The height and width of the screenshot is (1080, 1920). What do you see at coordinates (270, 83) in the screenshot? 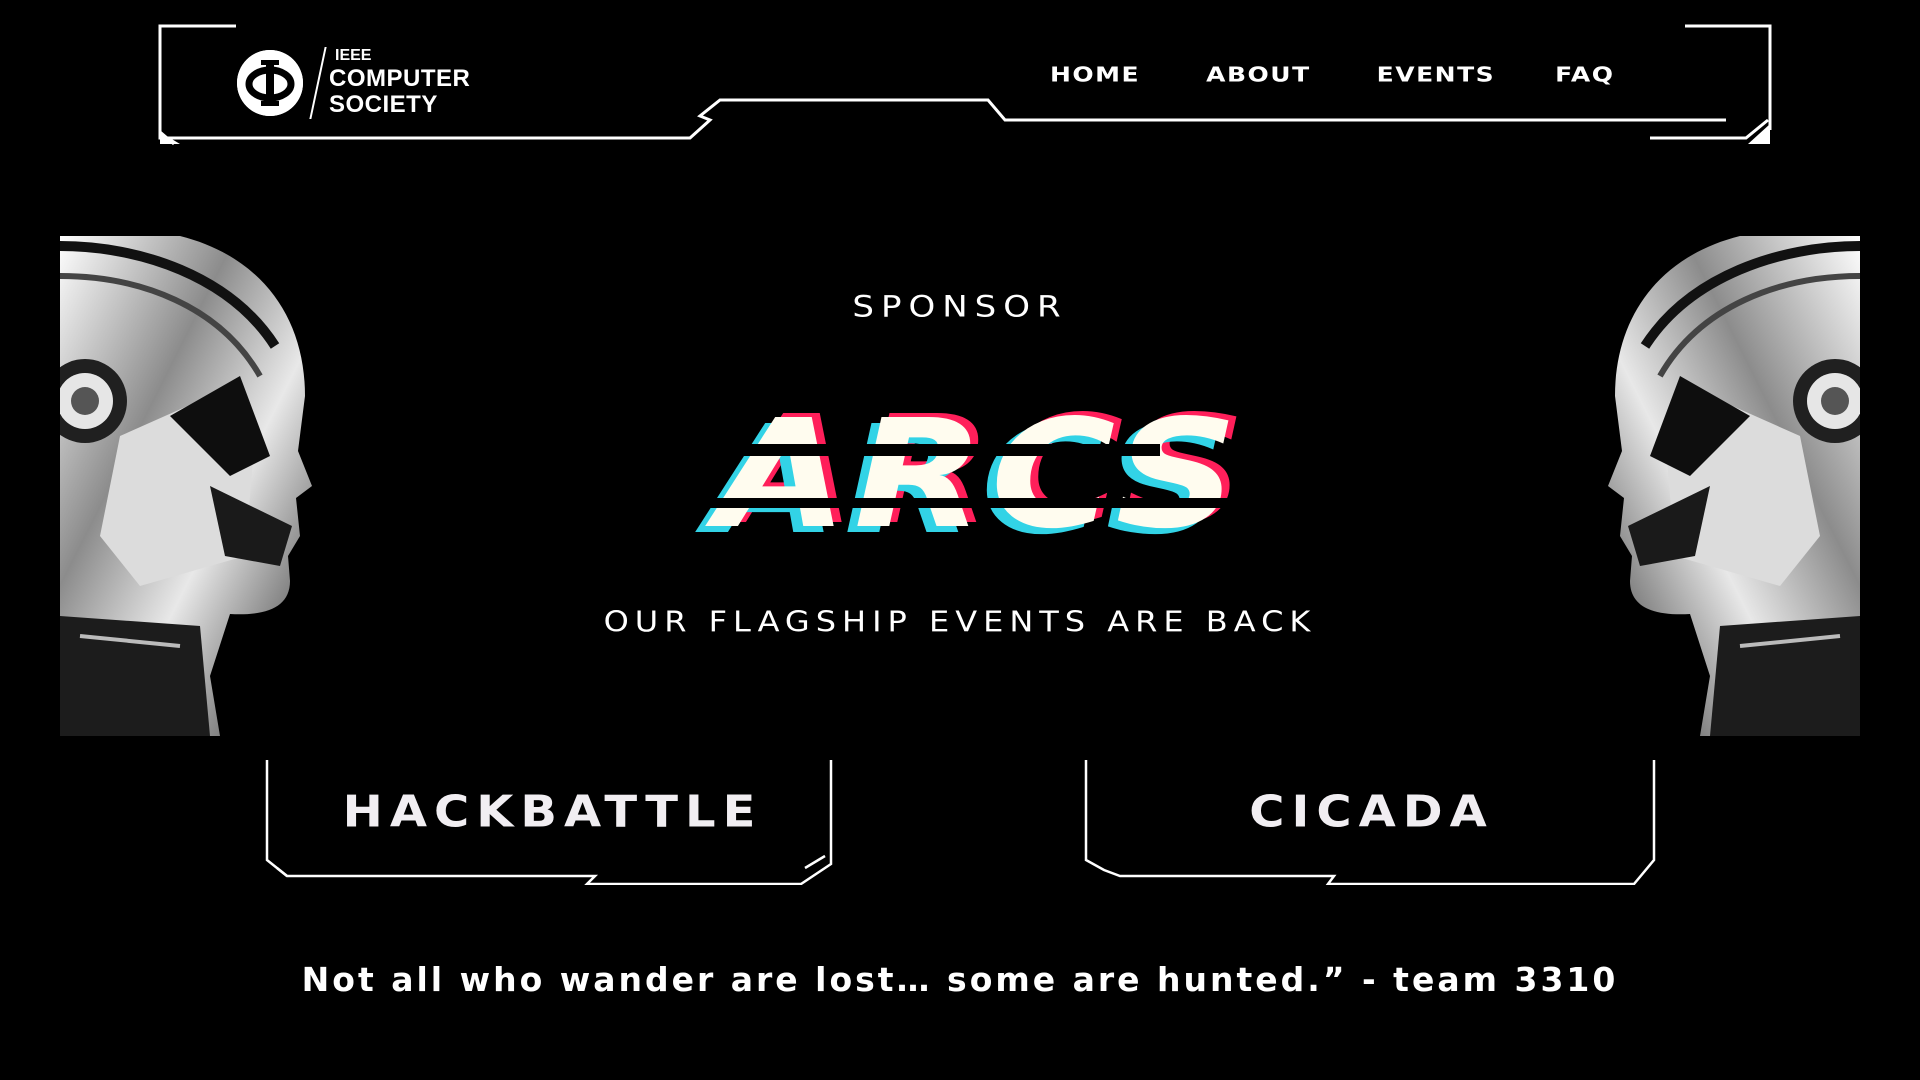
I see `ieee-computer-society-logo-icon` at bounding box center [270, 83].